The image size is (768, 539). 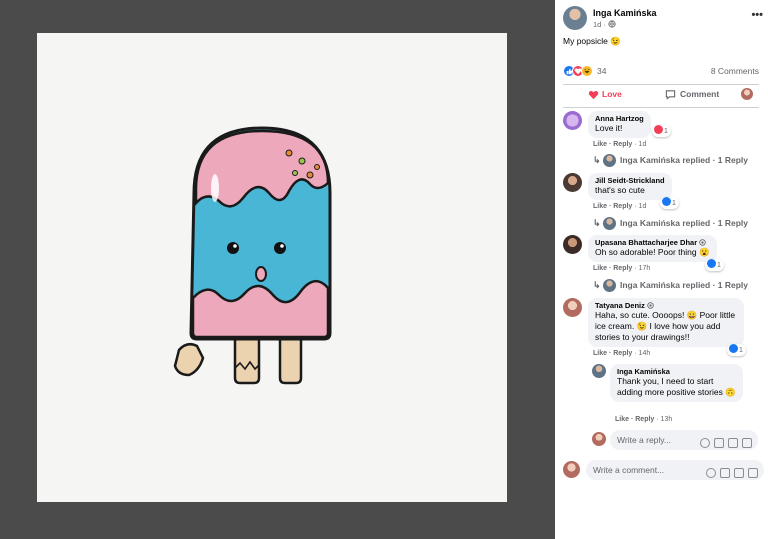 I want to click on comment-icon, so click(x=670, y=95).